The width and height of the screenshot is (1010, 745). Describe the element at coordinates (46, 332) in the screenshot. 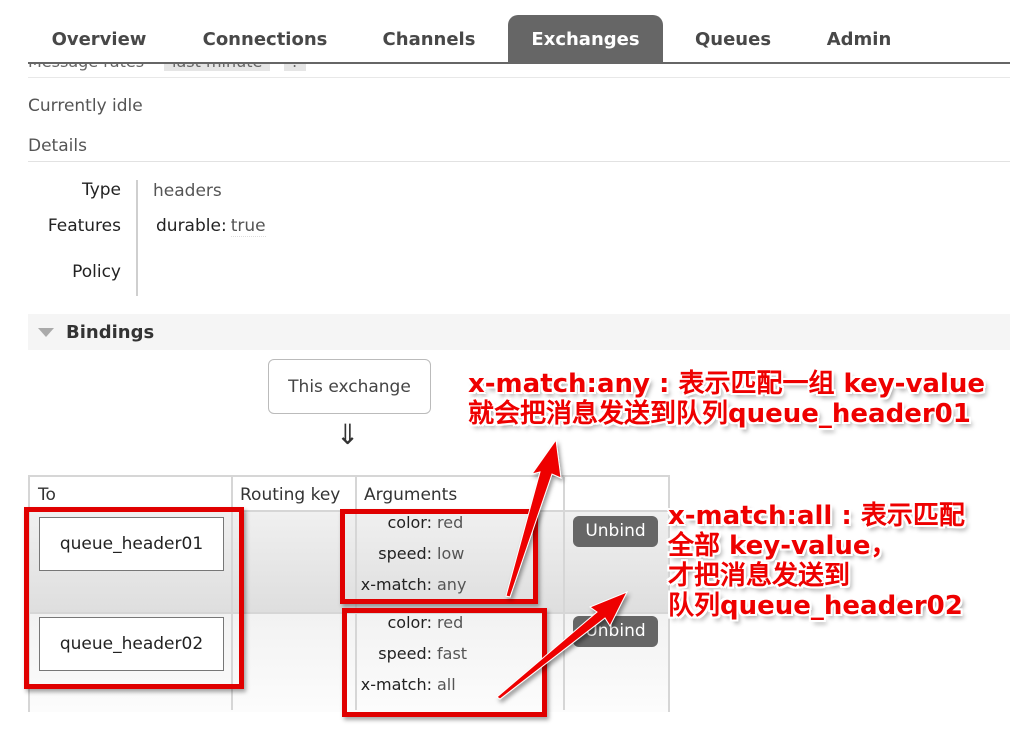

I see `collapse-triangle-icon` at that location.